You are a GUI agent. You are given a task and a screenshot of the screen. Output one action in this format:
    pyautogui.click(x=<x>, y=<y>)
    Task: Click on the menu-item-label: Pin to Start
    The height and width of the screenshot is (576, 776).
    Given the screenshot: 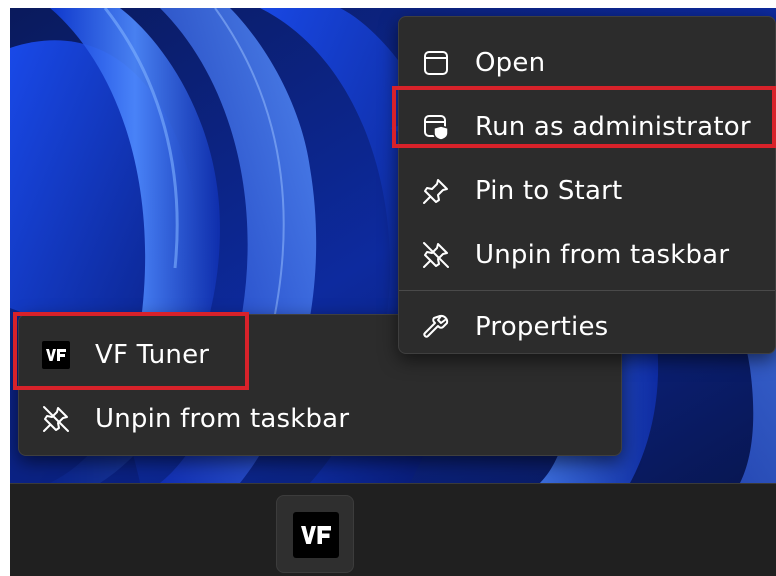 What is the action you would take?
    pyautogui.click(x=549, y=191)
    